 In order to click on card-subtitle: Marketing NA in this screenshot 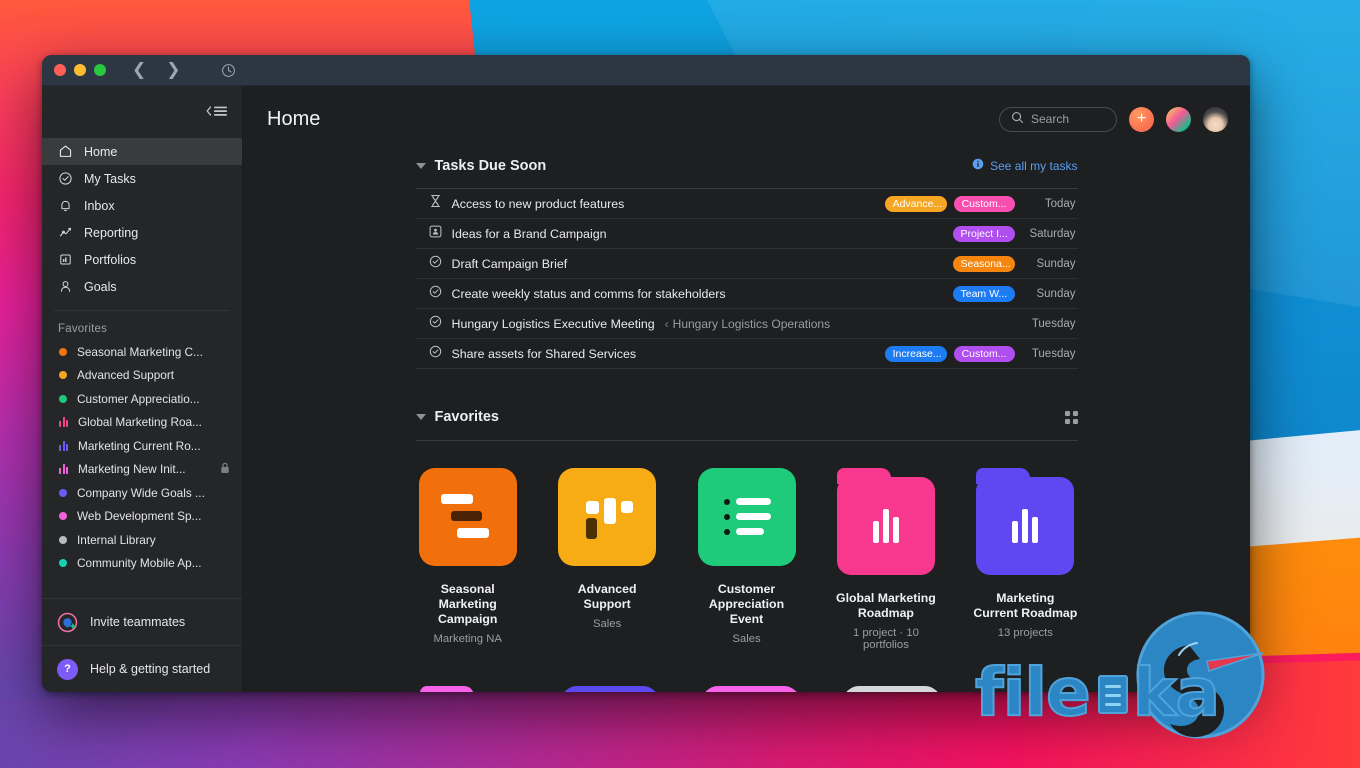, I will do `click(467, 639)`.